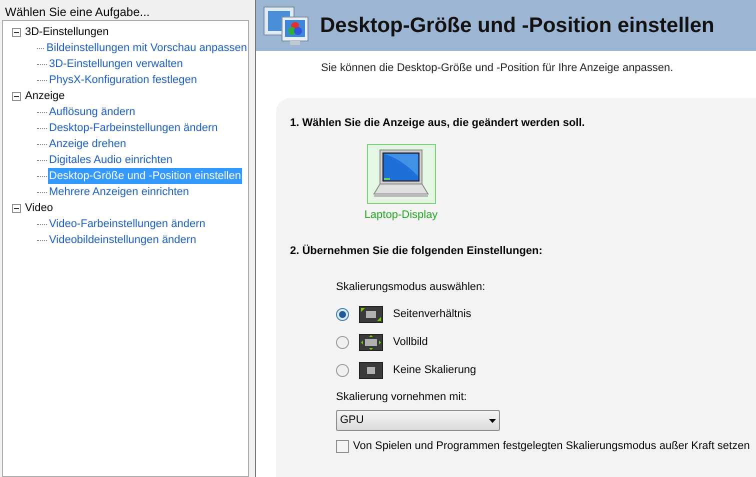 The image size is (756, 477). What do you see at coordinates (411, 287) in the screenshot?
I see `field-label: Skalierungsmodus auswählen:` at bounding box center [411, 287].